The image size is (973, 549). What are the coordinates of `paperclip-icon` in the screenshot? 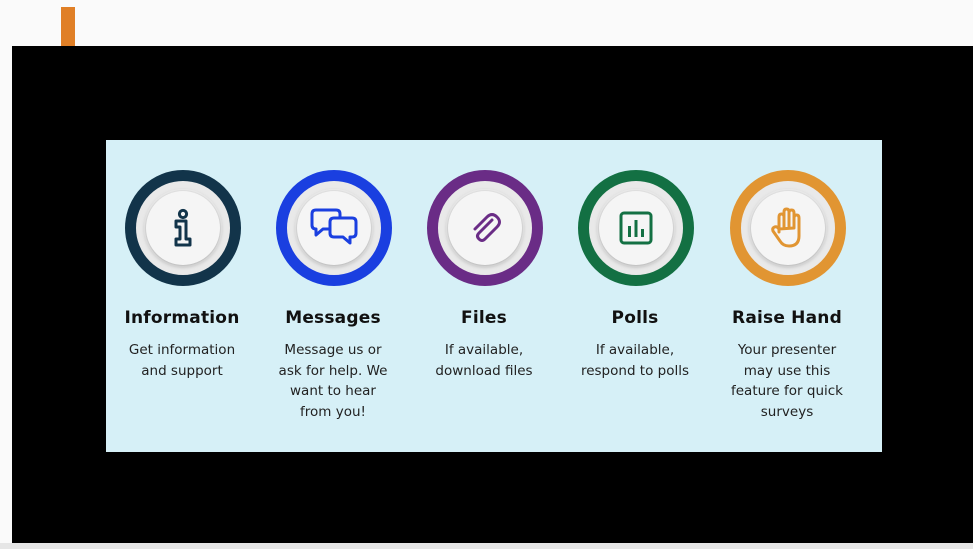 It's located at (487, 227).